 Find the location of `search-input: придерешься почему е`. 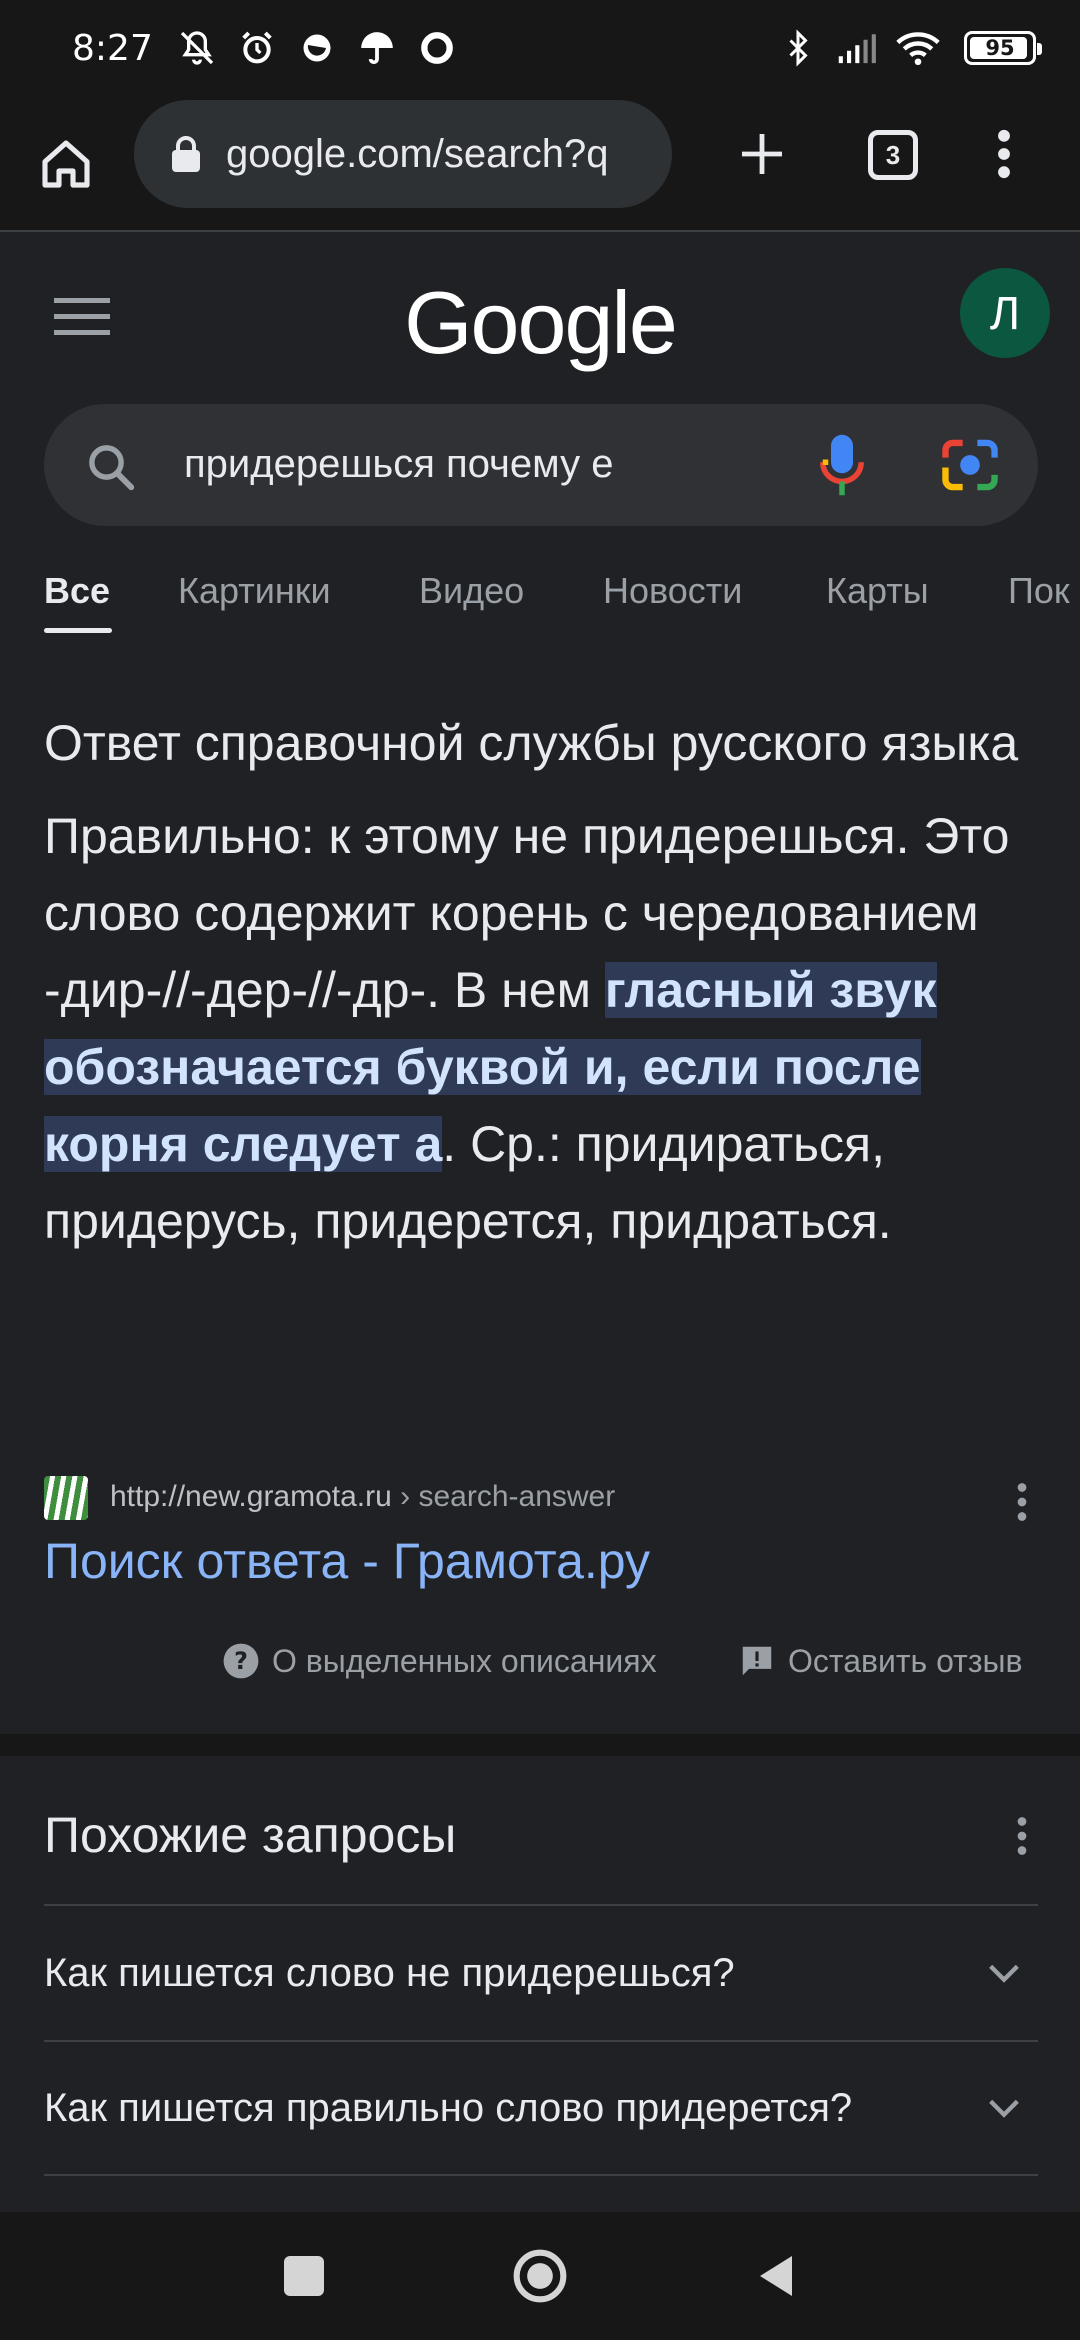

search-input: придерешься почему е is located at coordinates (398, 464).